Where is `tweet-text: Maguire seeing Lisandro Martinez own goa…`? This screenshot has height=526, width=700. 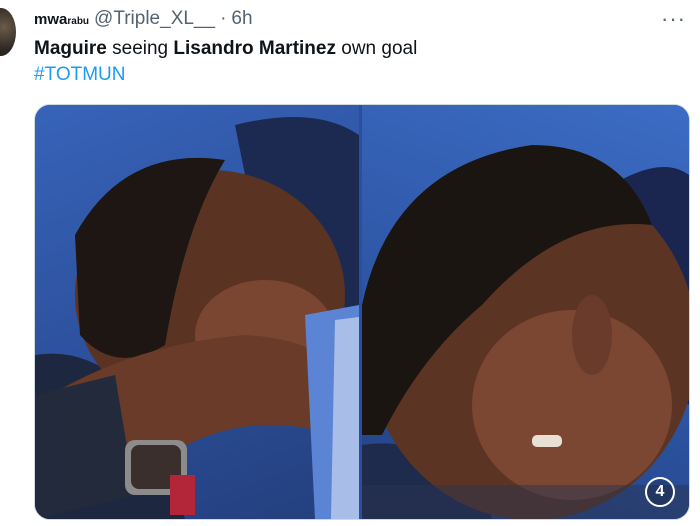
tweet-text: Maguire seeing Lisandro Martinez own goa… is located at coordinates (357, 62).